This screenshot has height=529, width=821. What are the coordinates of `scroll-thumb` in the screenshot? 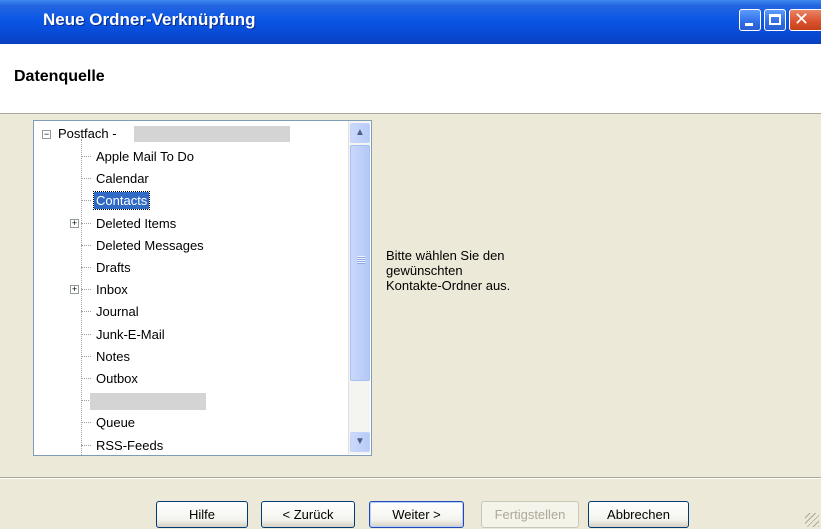 It's located at (360, 263).